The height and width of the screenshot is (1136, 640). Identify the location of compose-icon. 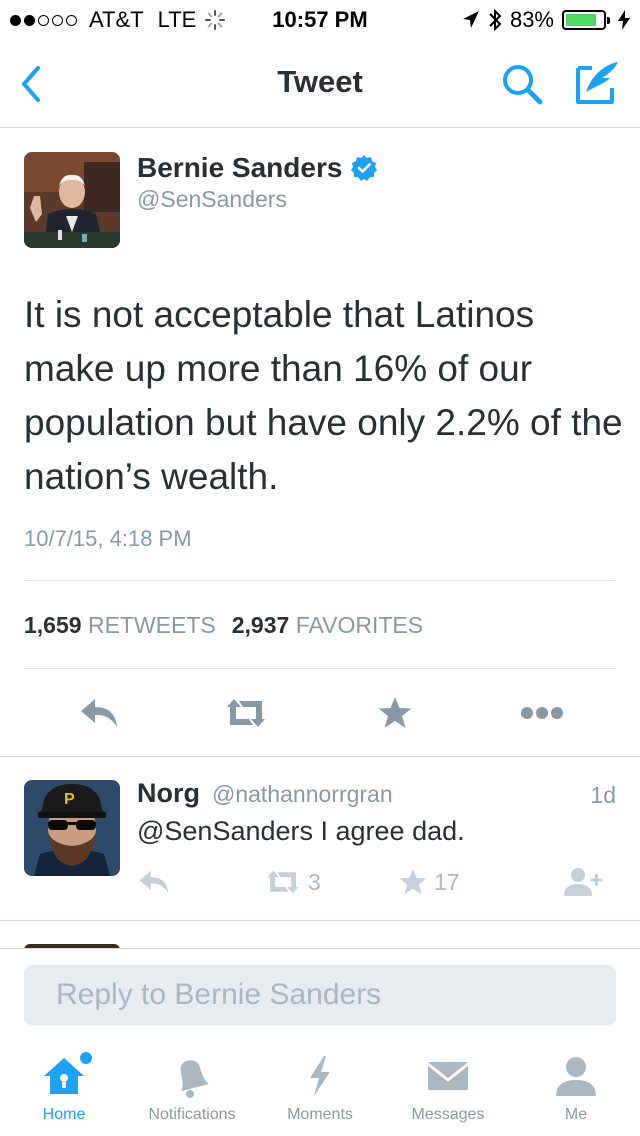
(597, 83).